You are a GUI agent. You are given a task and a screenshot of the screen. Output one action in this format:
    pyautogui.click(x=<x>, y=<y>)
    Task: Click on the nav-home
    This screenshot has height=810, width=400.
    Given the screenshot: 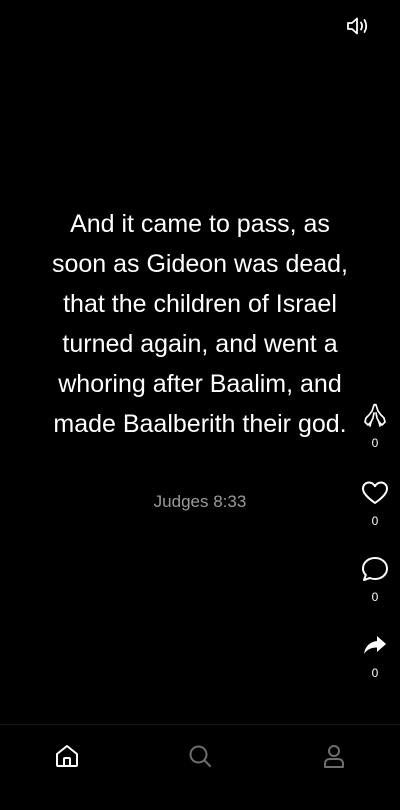 What is the action you would take?
    pyautogui.click(x=67, y=756)
    